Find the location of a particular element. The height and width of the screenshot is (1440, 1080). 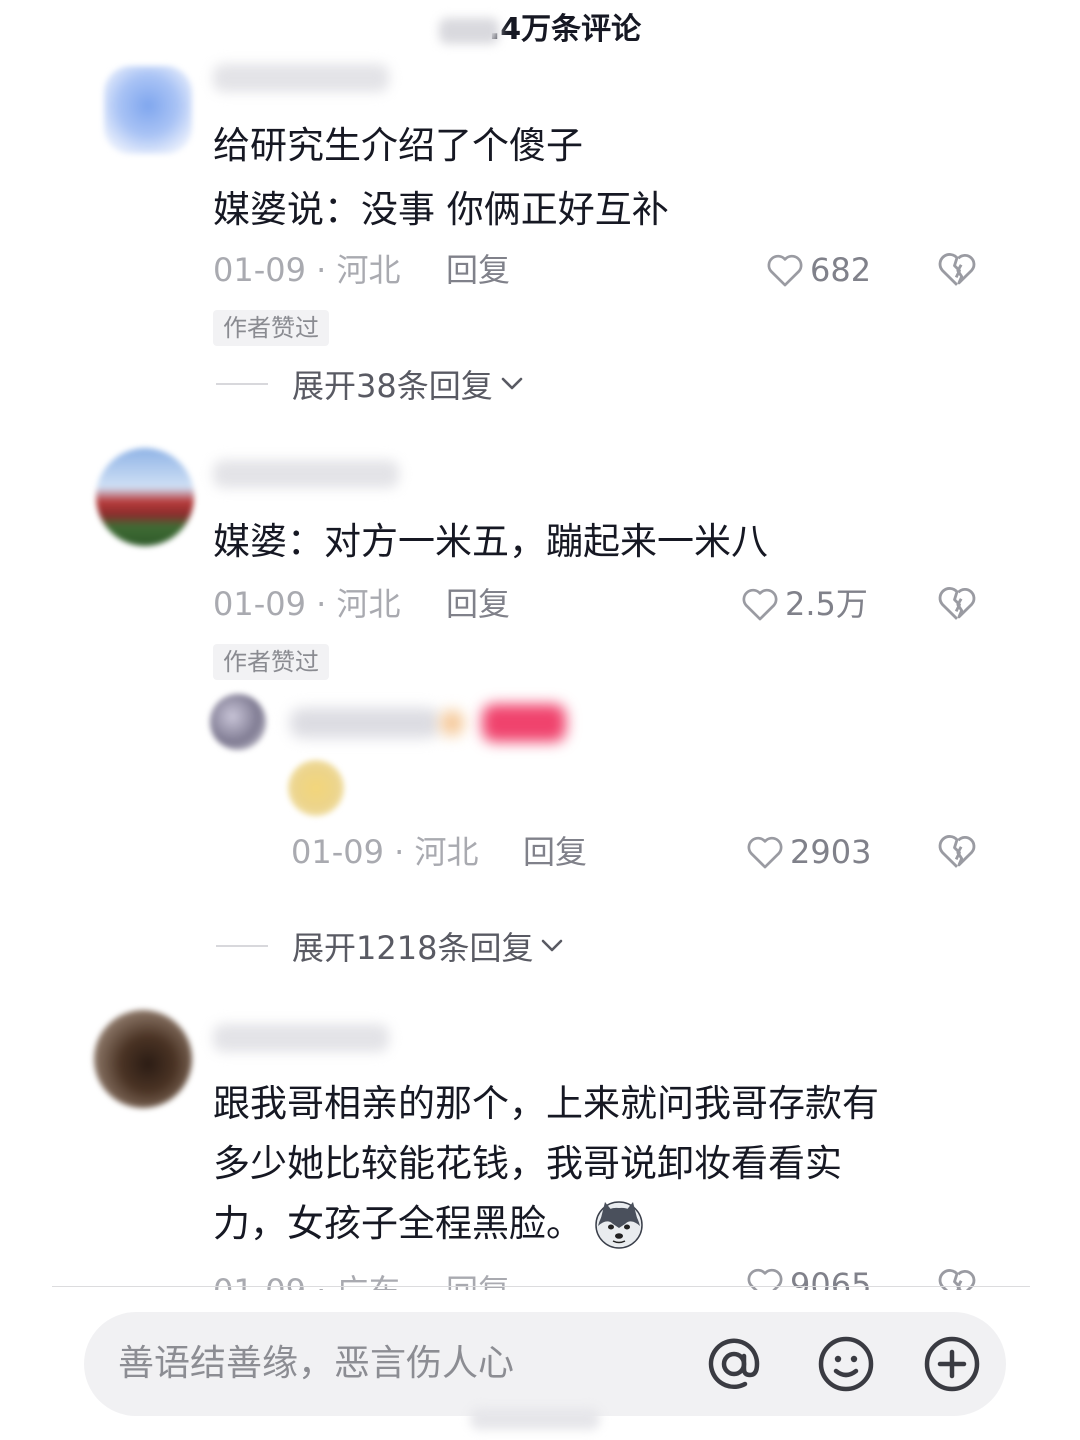

like-button: 682 is located at coordinates (818, 270).